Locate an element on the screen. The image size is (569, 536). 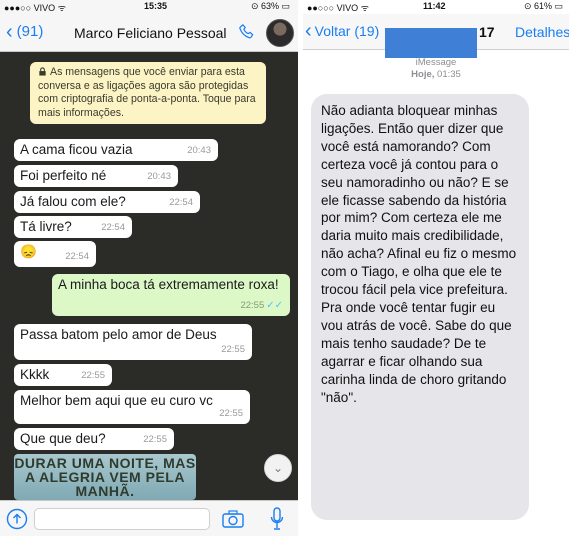
camera-icon is located at coordinates (233, 519).